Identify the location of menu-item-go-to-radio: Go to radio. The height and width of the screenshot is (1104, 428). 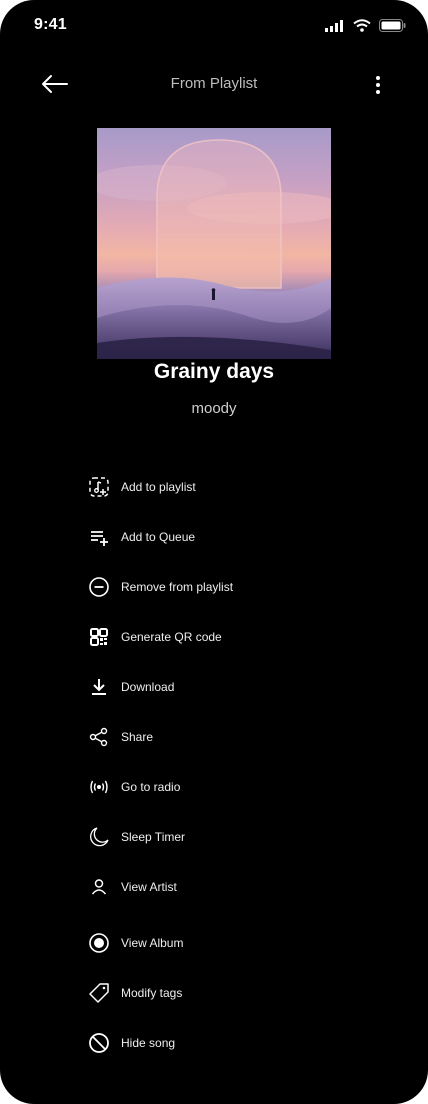
(134, 787).